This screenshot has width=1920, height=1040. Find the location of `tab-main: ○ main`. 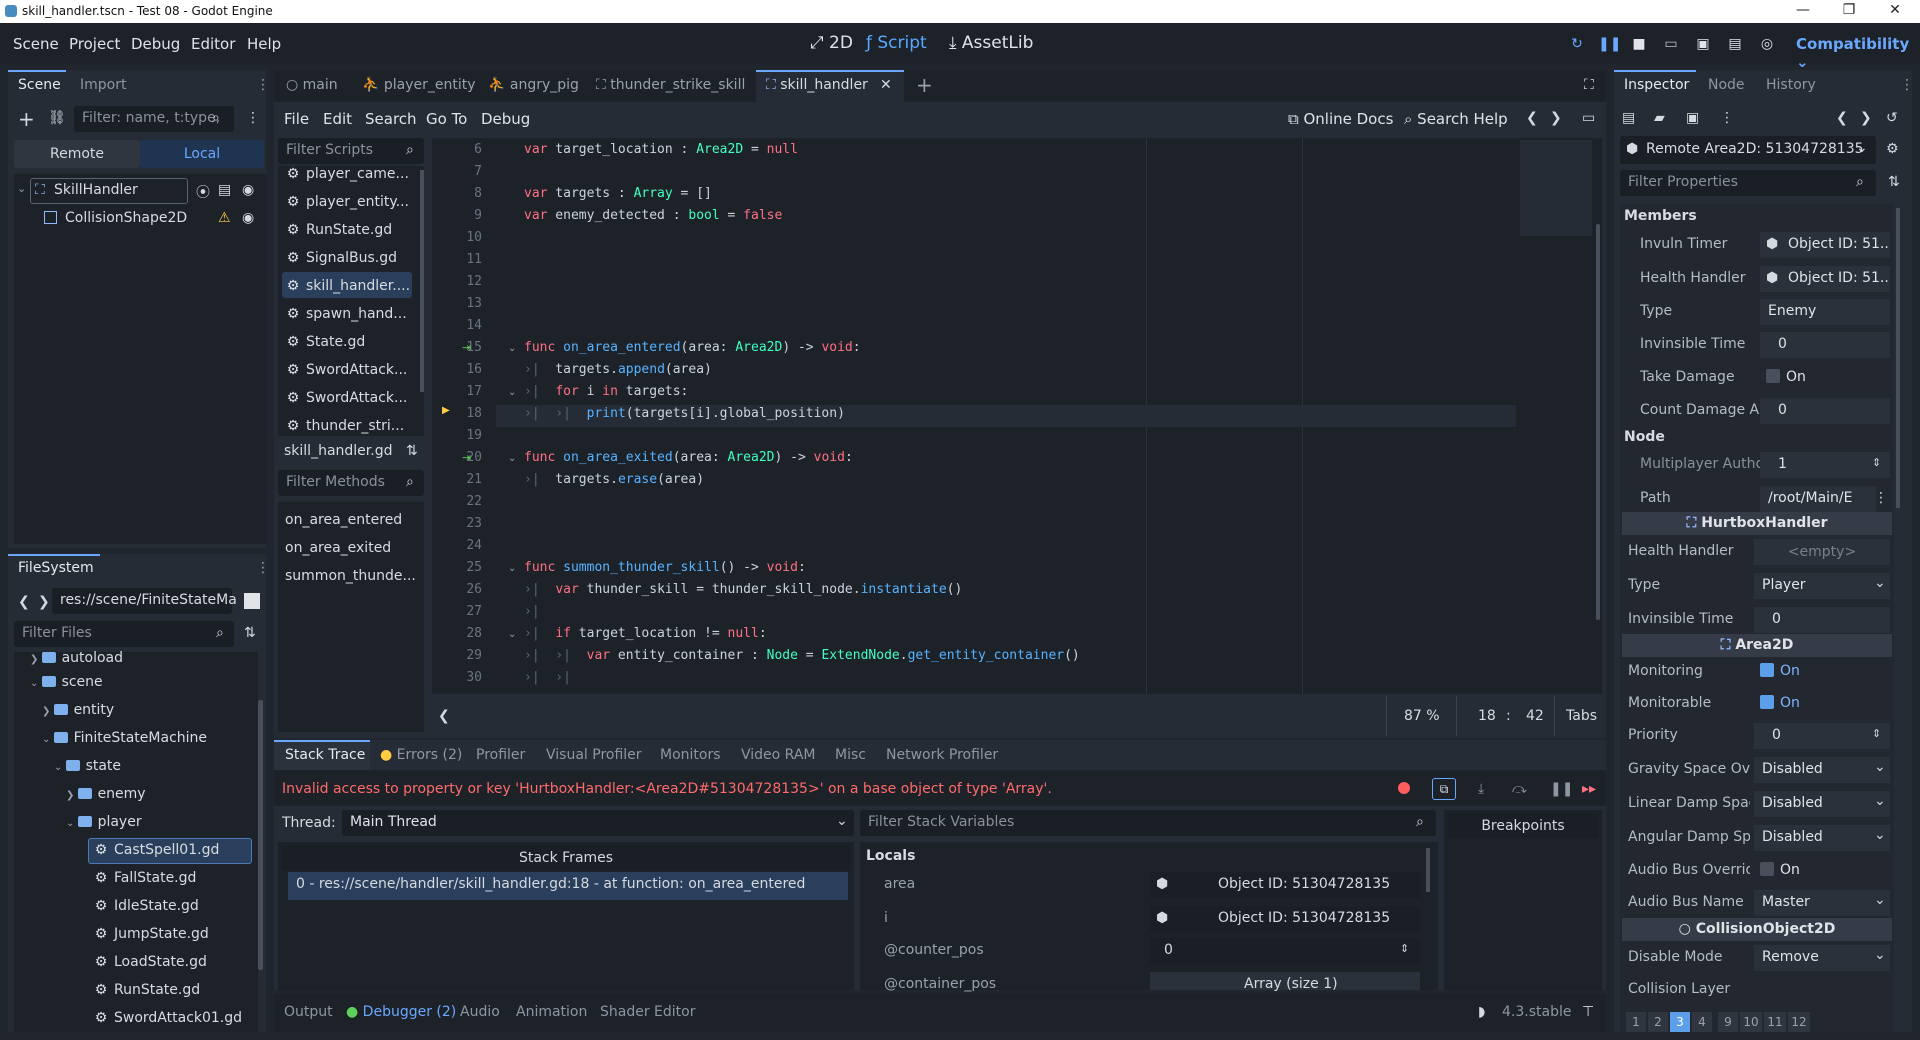

tab-main: ○ main is located at coordinates (312, 85).